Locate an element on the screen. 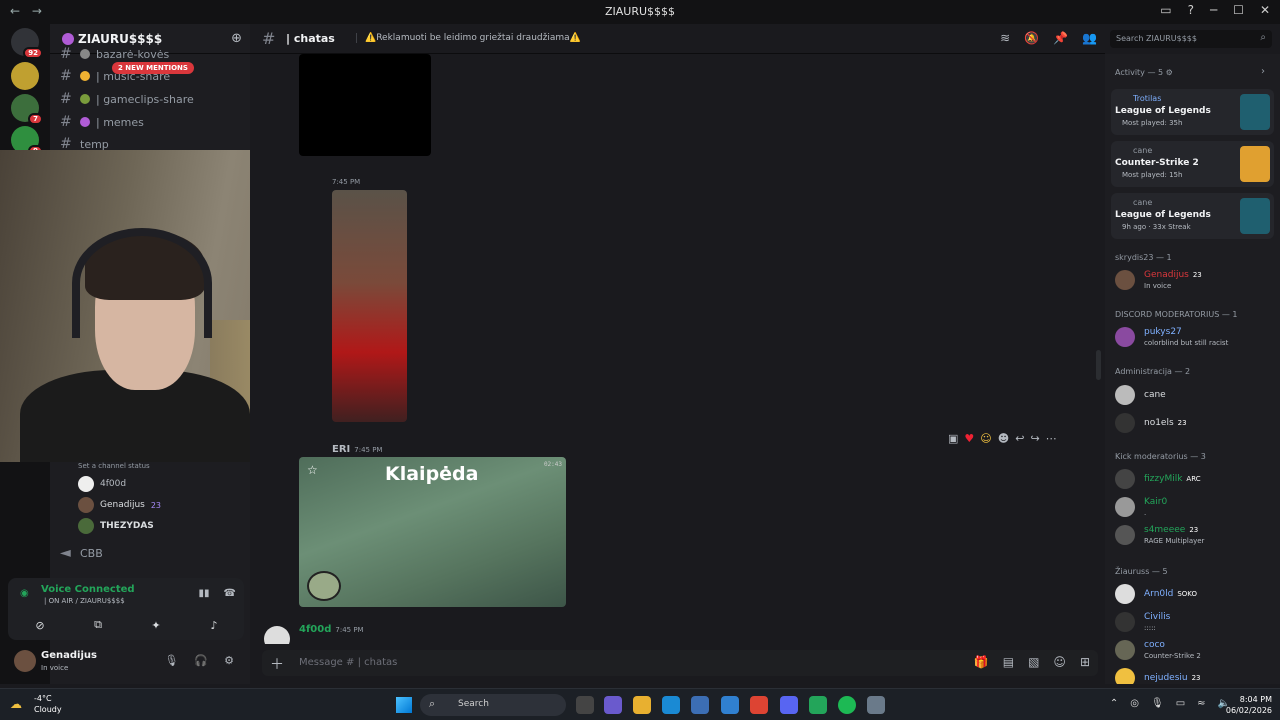 This screenshot has height=720, width=1280. voice-user: Genadijus 23 is located at coordinates (119, 505).